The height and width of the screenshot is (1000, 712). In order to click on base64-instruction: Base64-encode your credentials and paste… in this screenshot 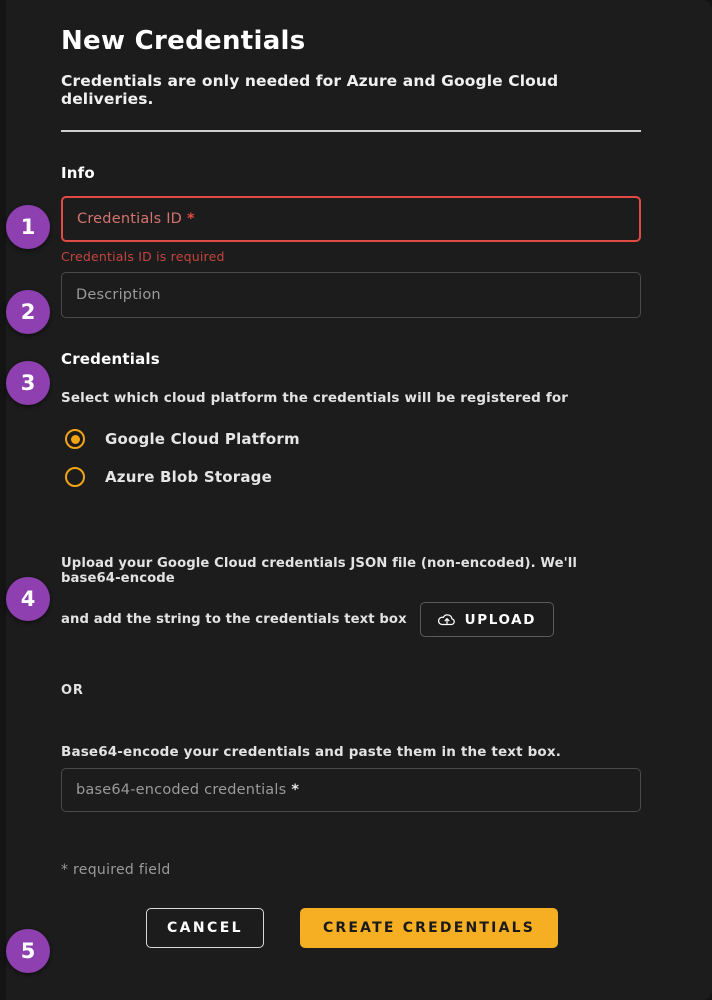, I will do `click(311, 752)`.